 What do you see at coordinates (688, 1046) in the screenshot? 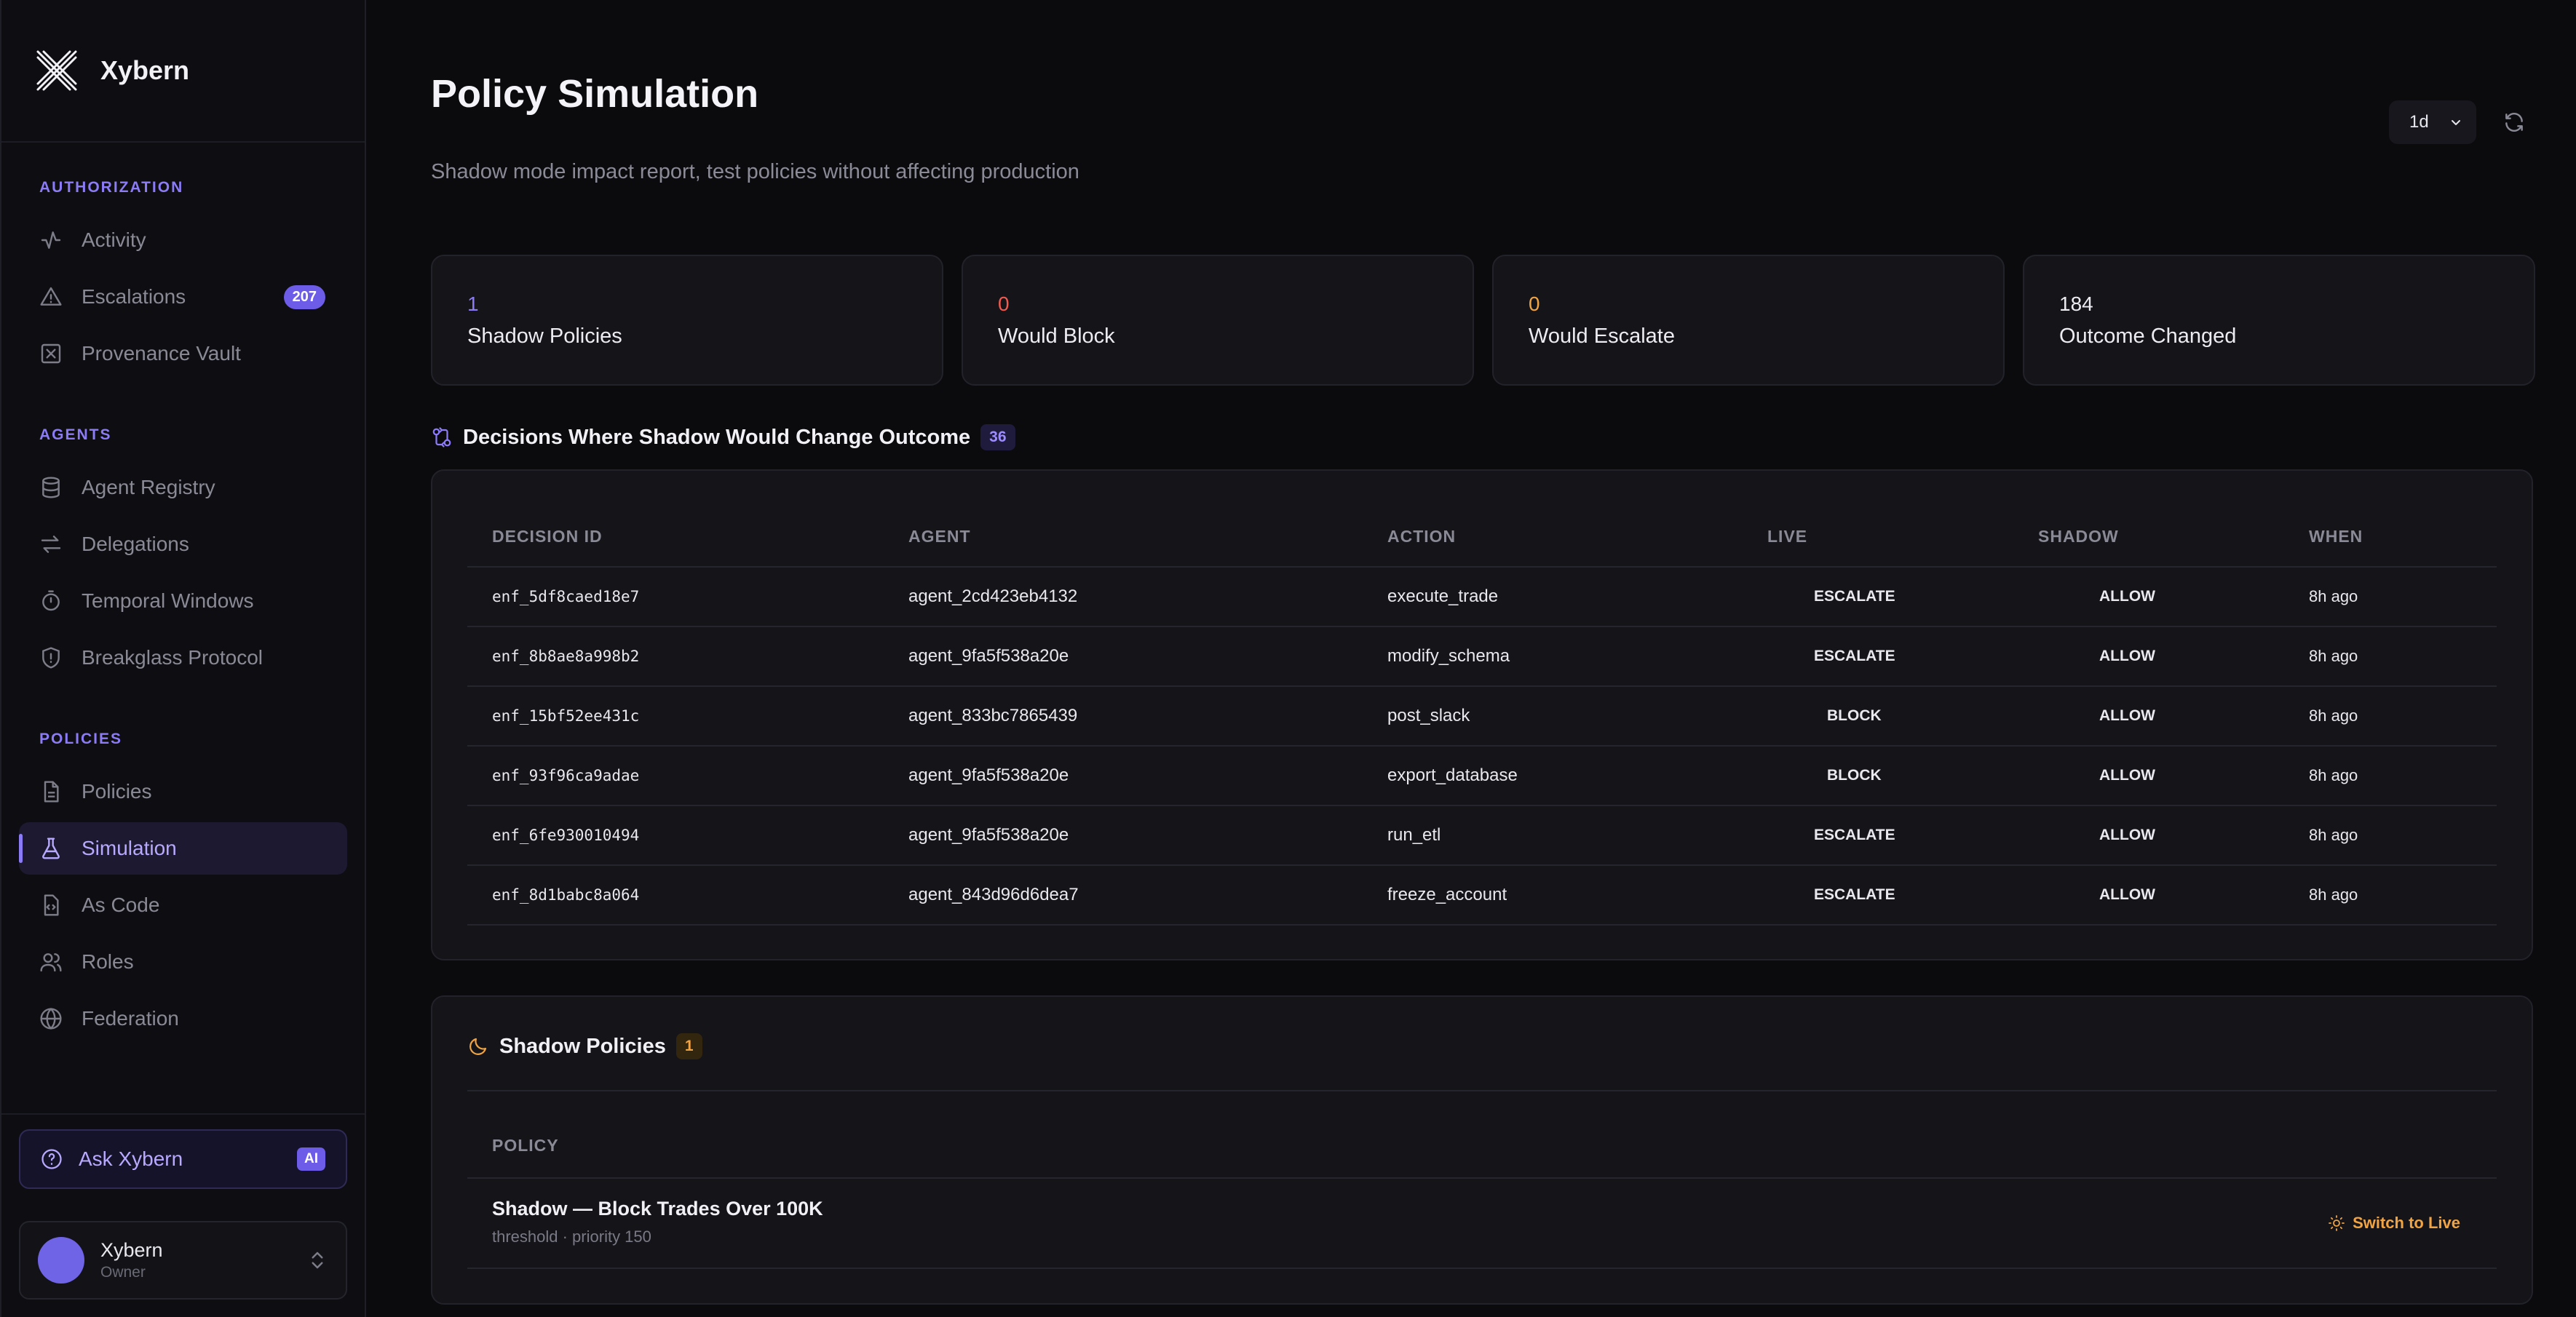
I see `shadow-policies-count-badge: 1` at bounding box center [688, 1046].